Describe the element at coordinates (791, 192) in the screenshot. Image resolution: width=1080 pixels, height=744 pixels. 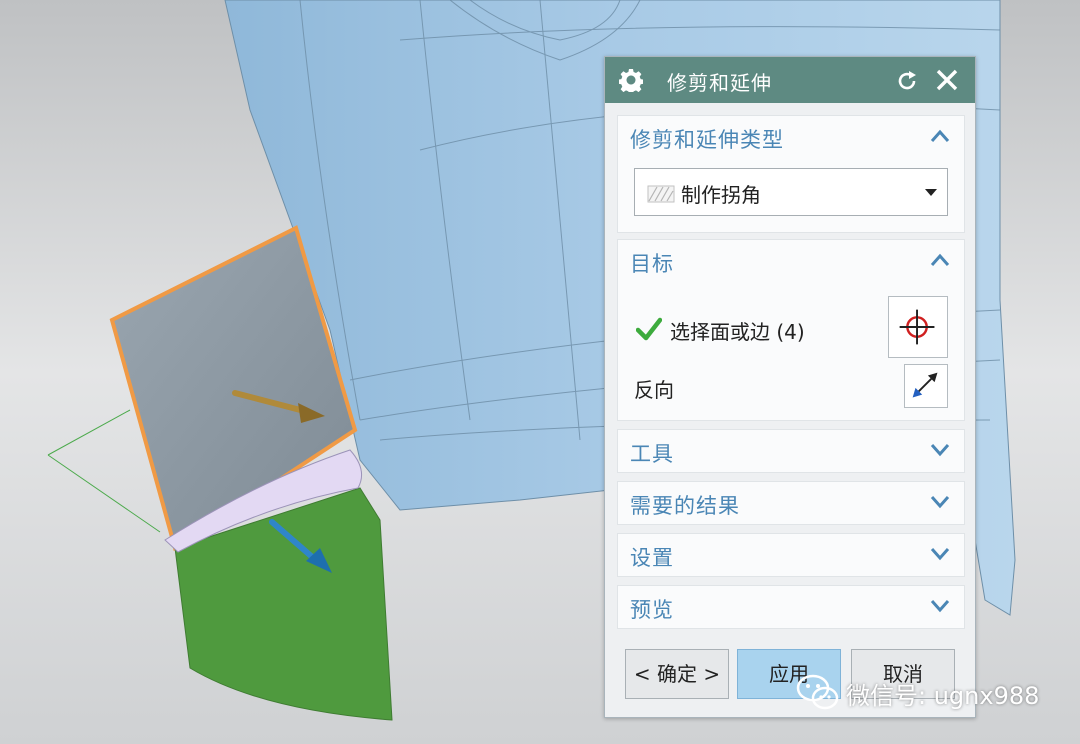
I see `type-dropdown: 制作拐角` at that location.